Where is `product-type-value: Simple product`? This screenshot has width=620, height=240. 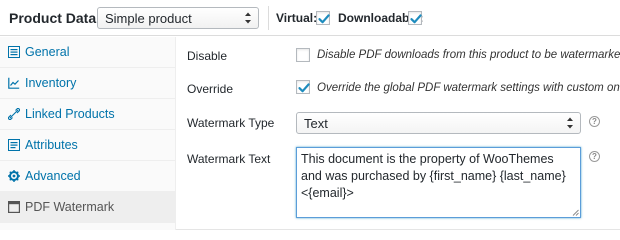
product-type-value: Simple product is located at coordinates (148, 18).